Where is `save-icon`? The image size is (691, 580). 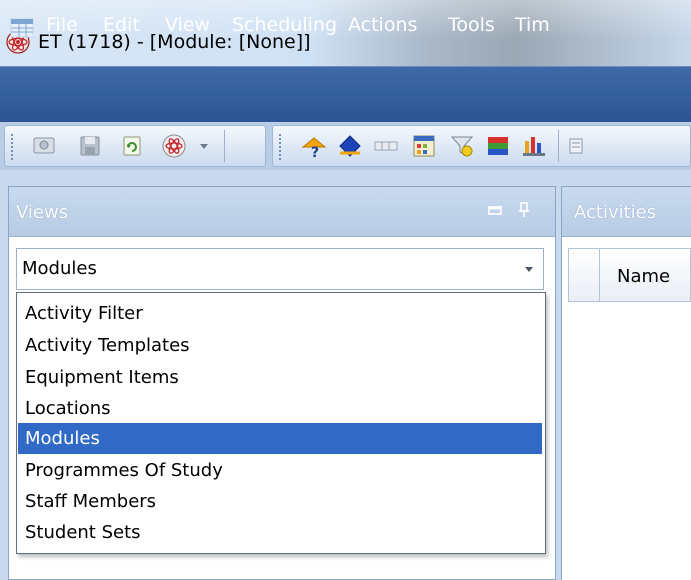
save-icon is located at coordinates (90, 146).